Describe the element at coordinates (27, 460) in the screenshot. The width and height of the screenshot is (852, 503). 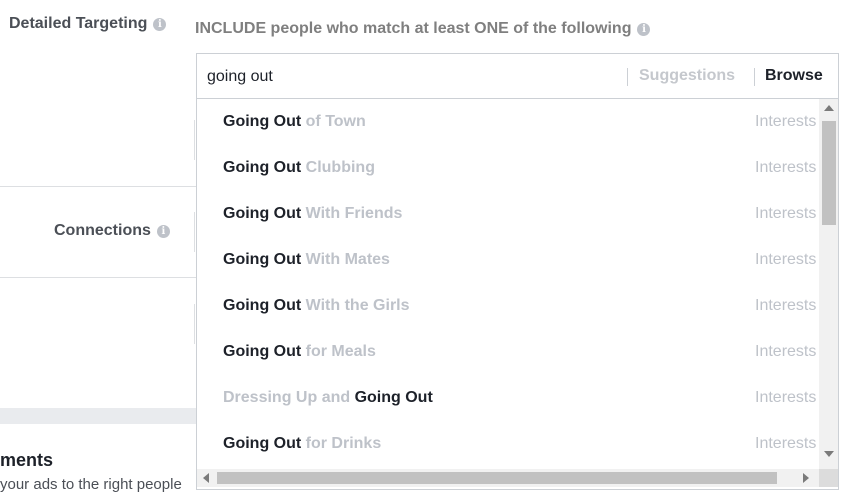
I see `placements-title: ments` at that location.